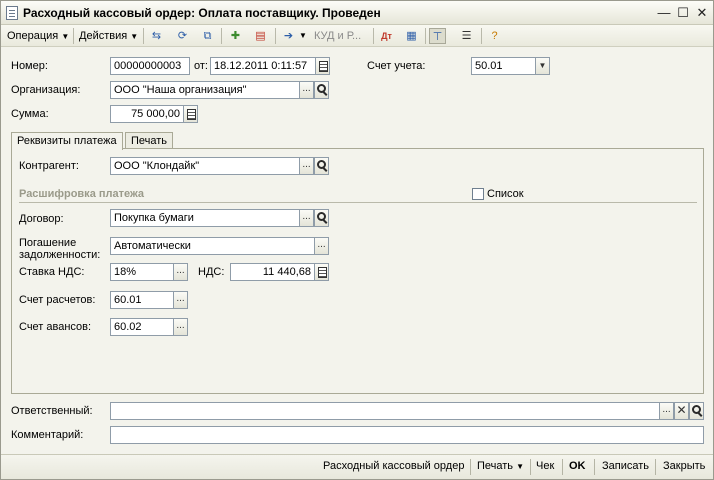 The height and width of the screenshot is (480, 714). I want to click on comment-label: Комментарий:, so click(47, 435).